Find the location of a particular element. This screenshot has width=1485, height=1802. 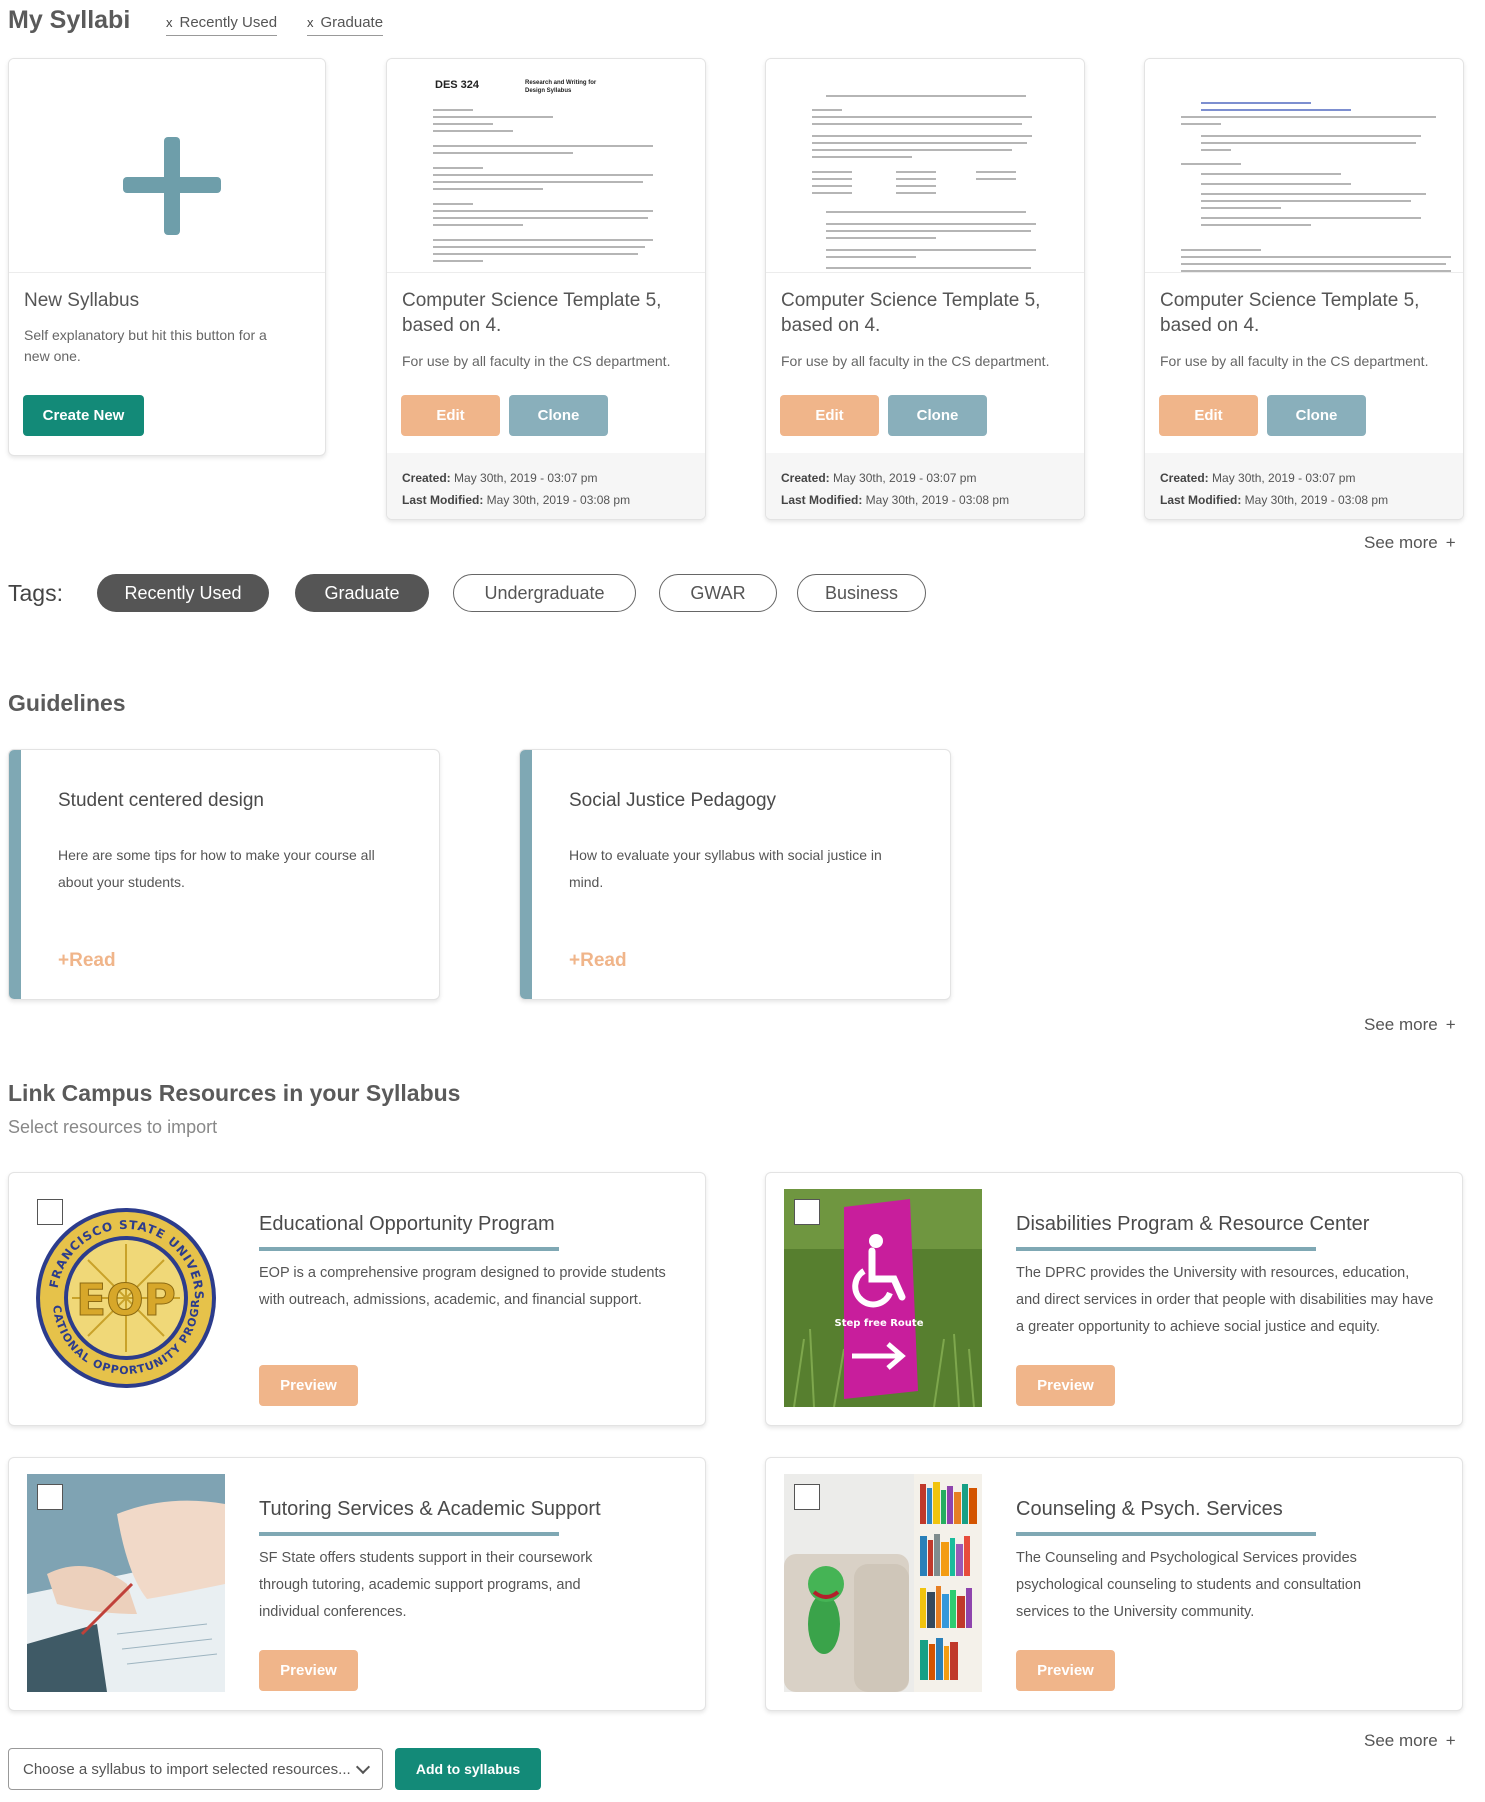

add-to-syllabus-button: Add to syllabus is located at coordinates (468, 1769).